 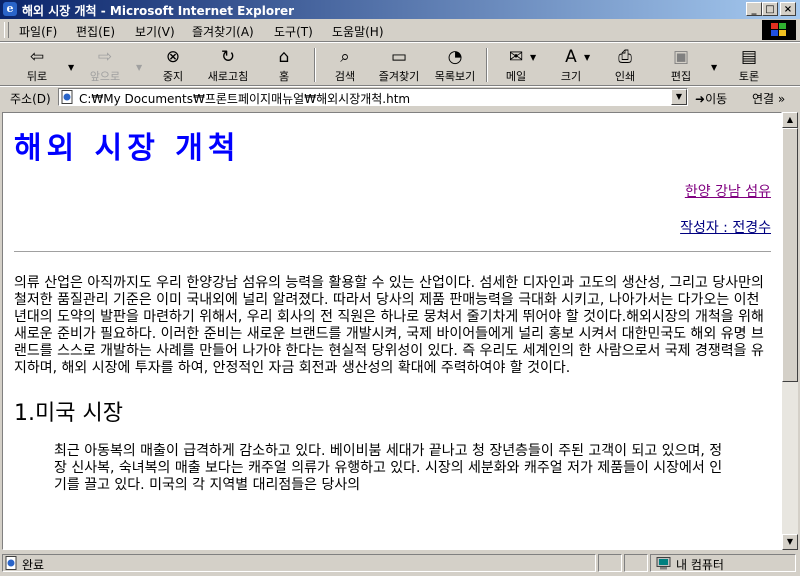 I want to click on stop-icon: ⊗, so click(x=173, y=57).